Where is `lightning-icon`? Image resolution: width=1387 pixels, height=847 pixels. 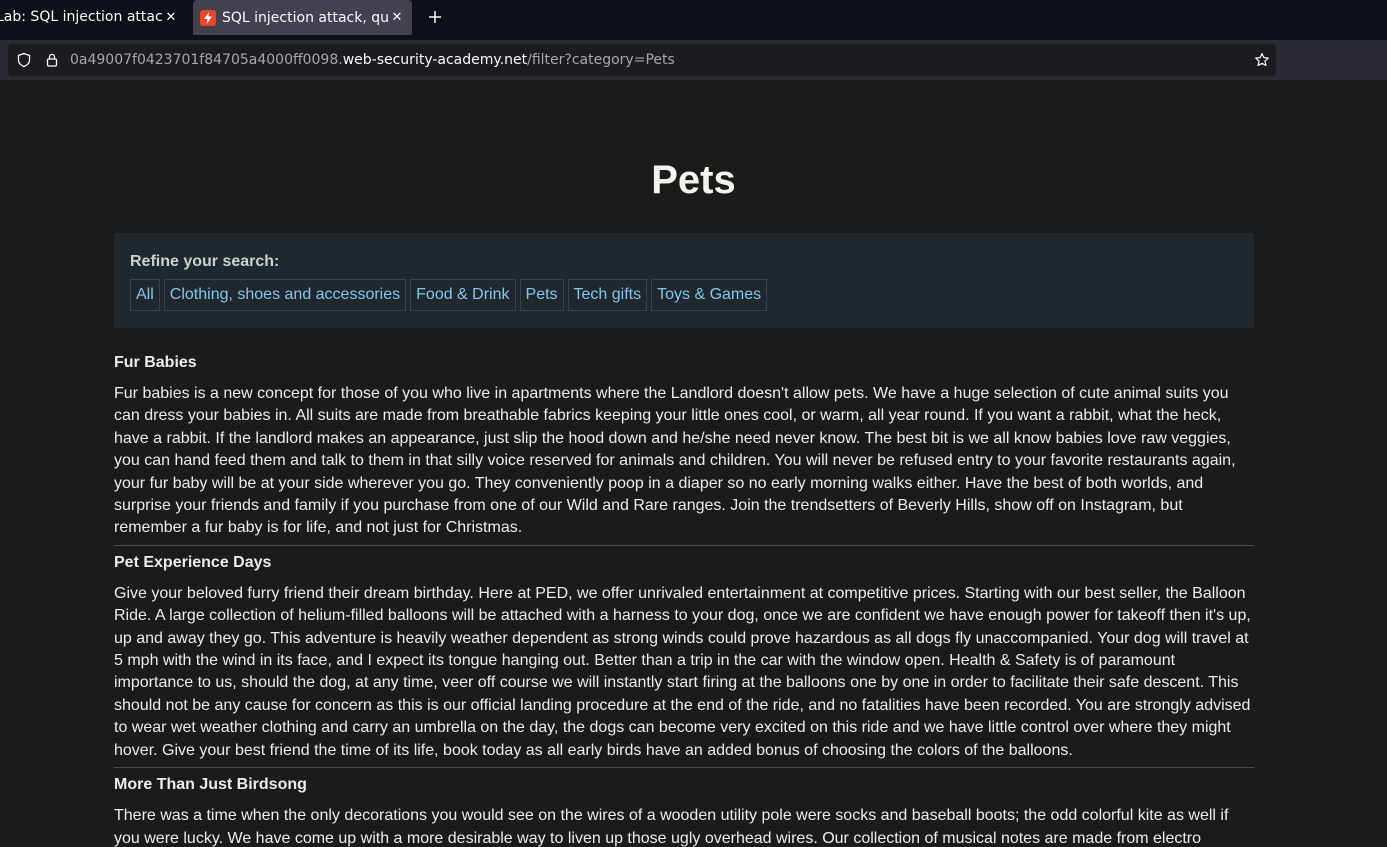
lightning-icon is located at coordinates (208, 17).